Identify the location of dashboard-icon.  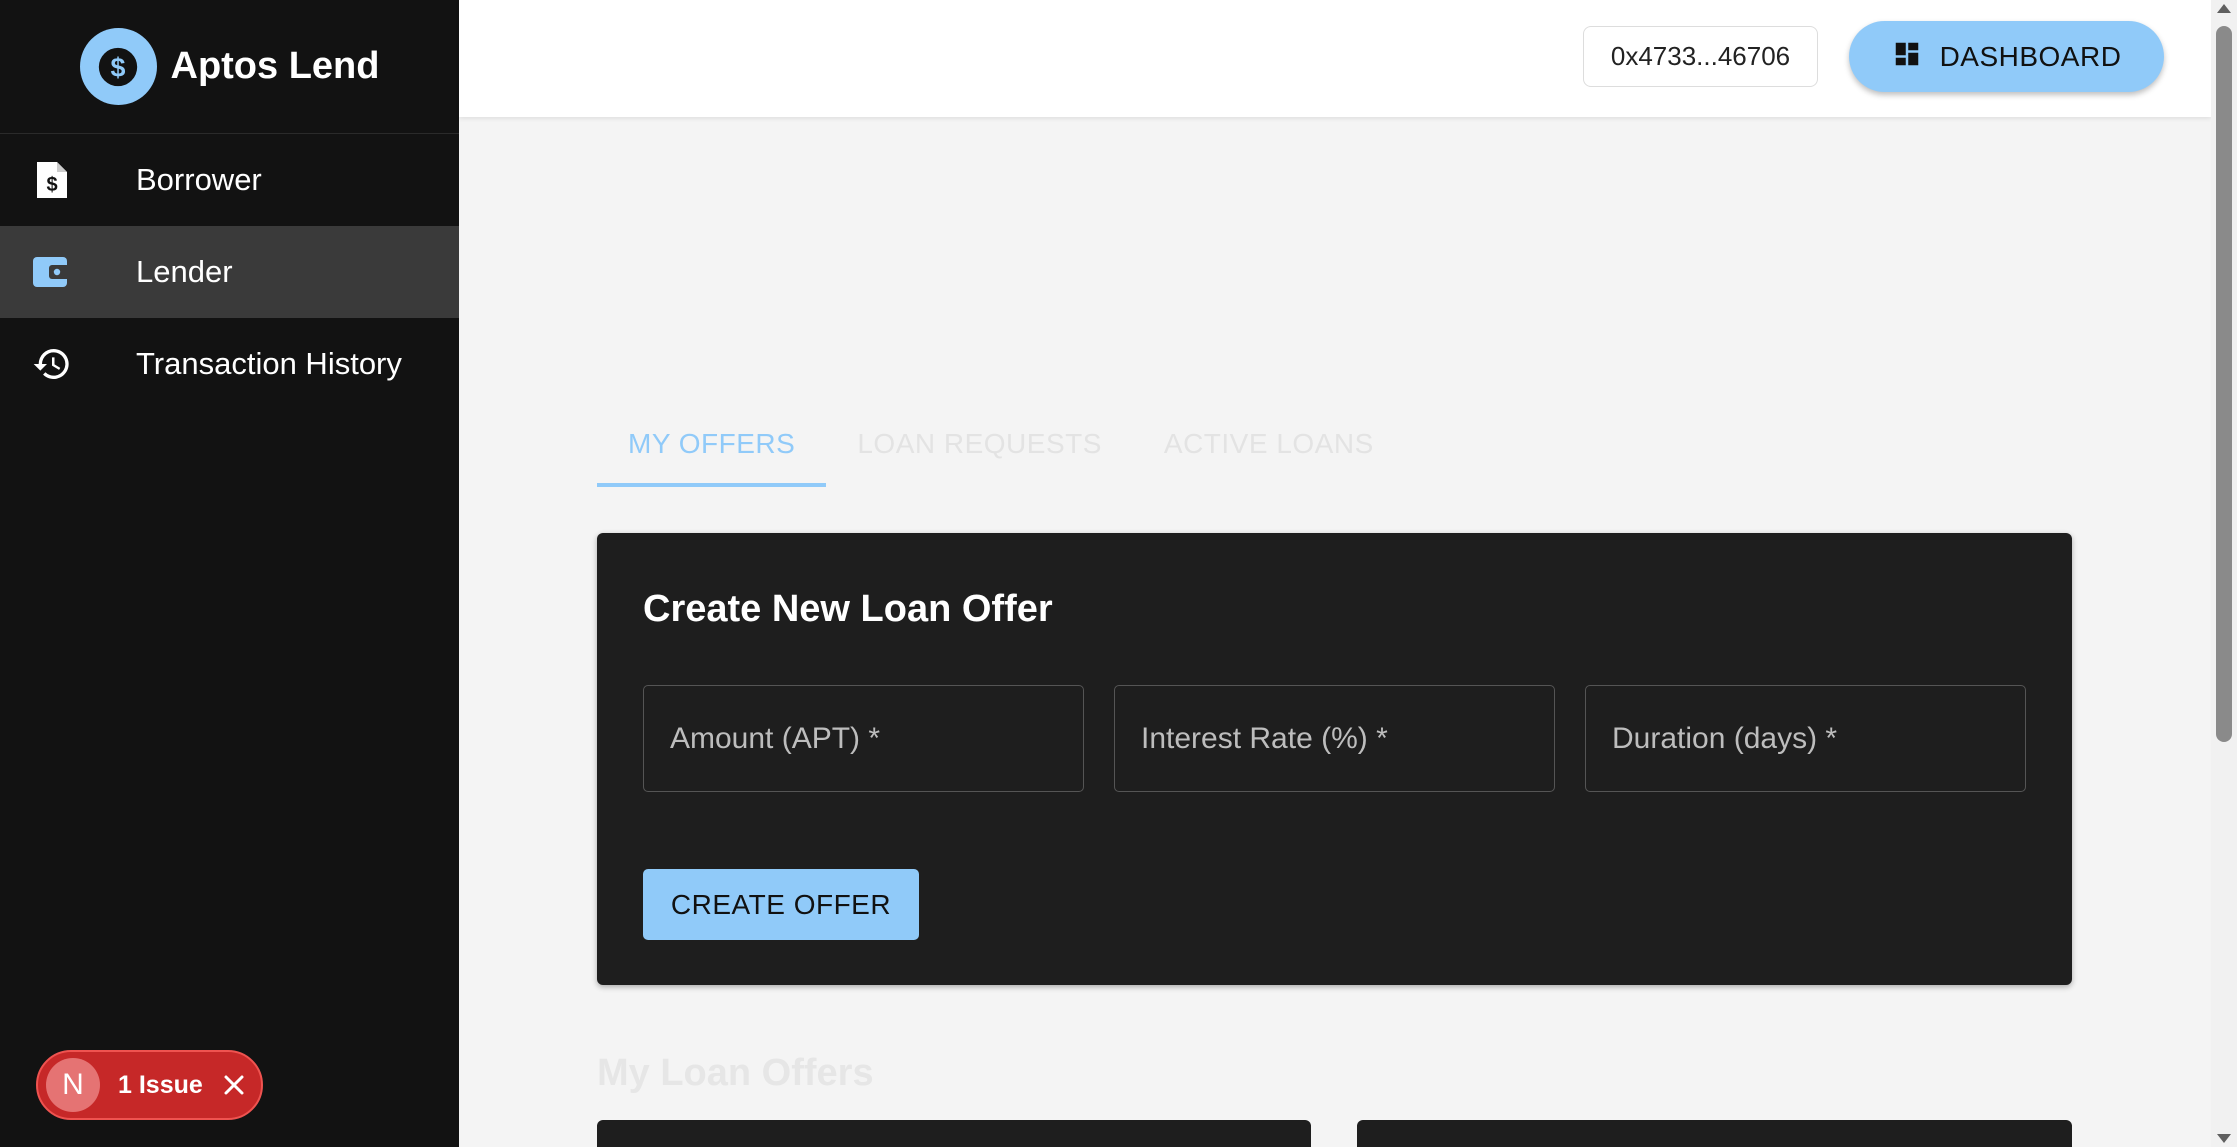
(1907, 56).